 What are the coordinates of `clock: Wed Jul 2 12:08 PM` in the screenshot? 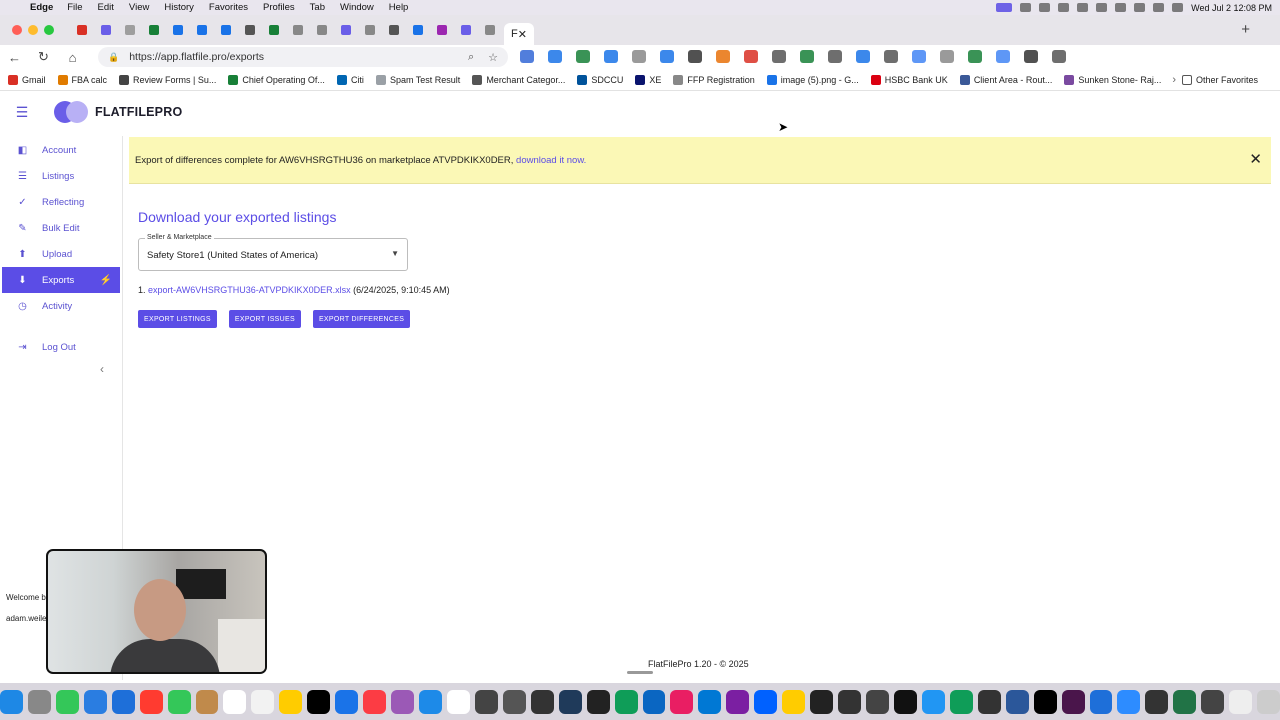 It's located at (1231, 8).